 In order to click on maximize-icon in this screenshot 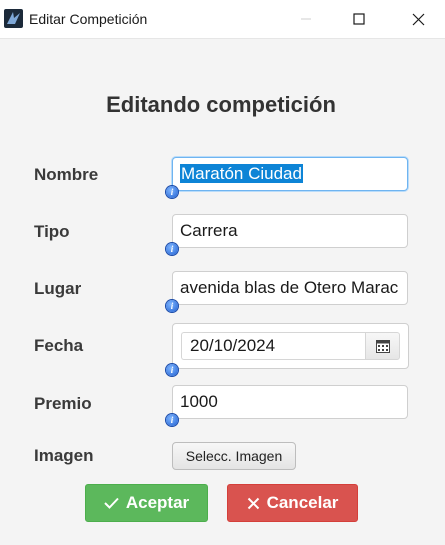, I will do `click(359, 19)`.